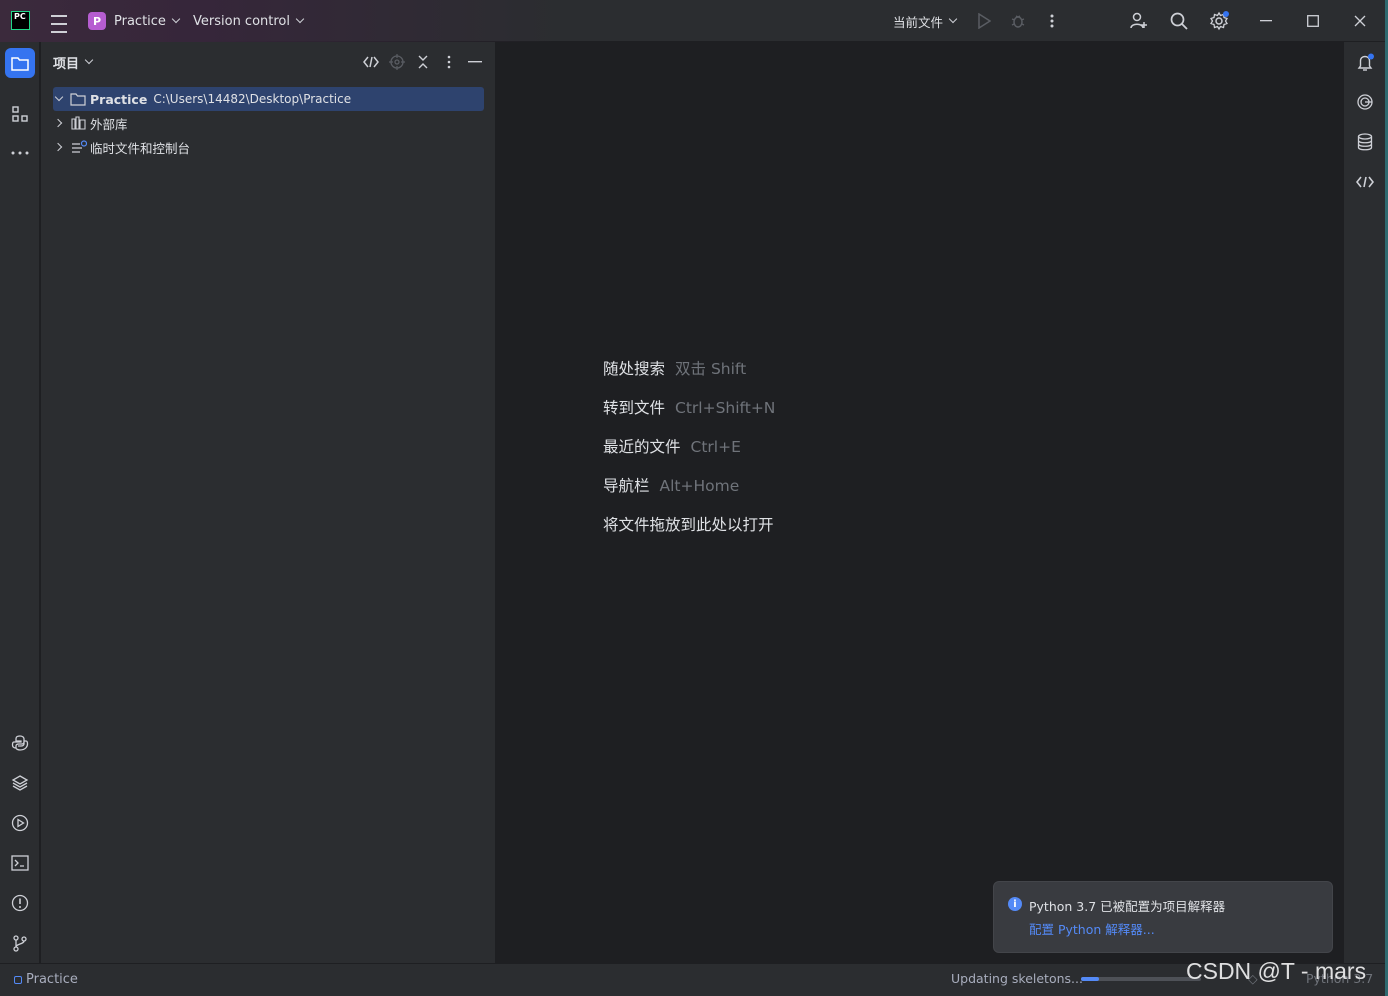 Image resolution: width=1388 pixels, height=996 pixels. I want to click on progress-bar-fill, so click(1090, 979).